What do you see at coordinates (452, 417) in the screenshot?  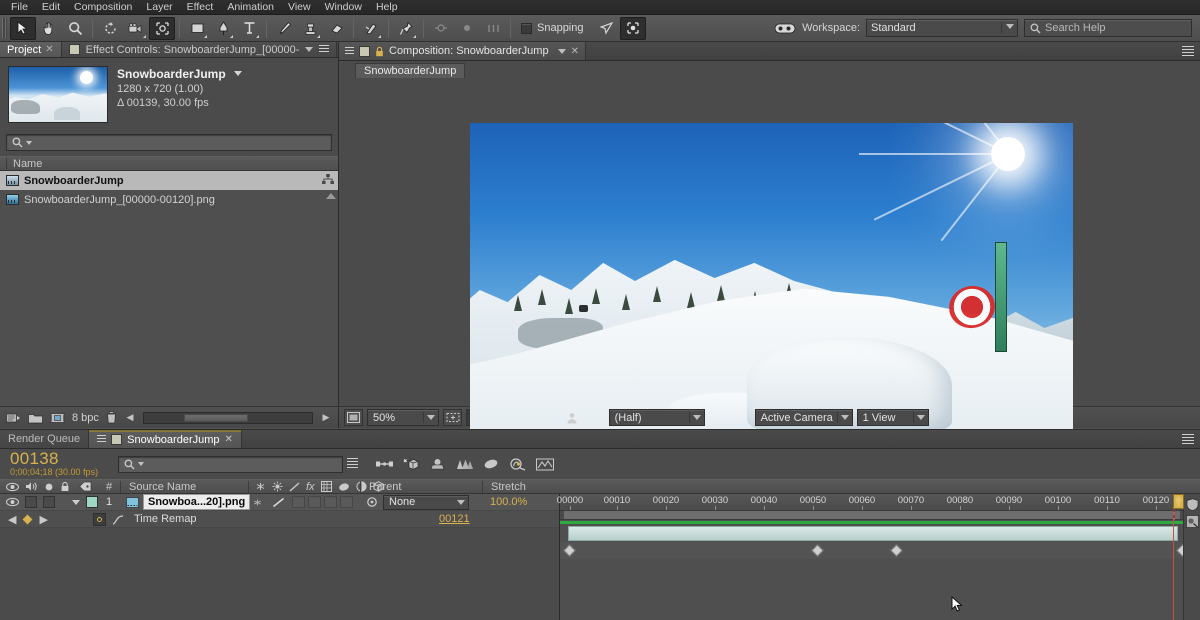 I see `region-of-interest-icon` at bounding box center [452, 417].